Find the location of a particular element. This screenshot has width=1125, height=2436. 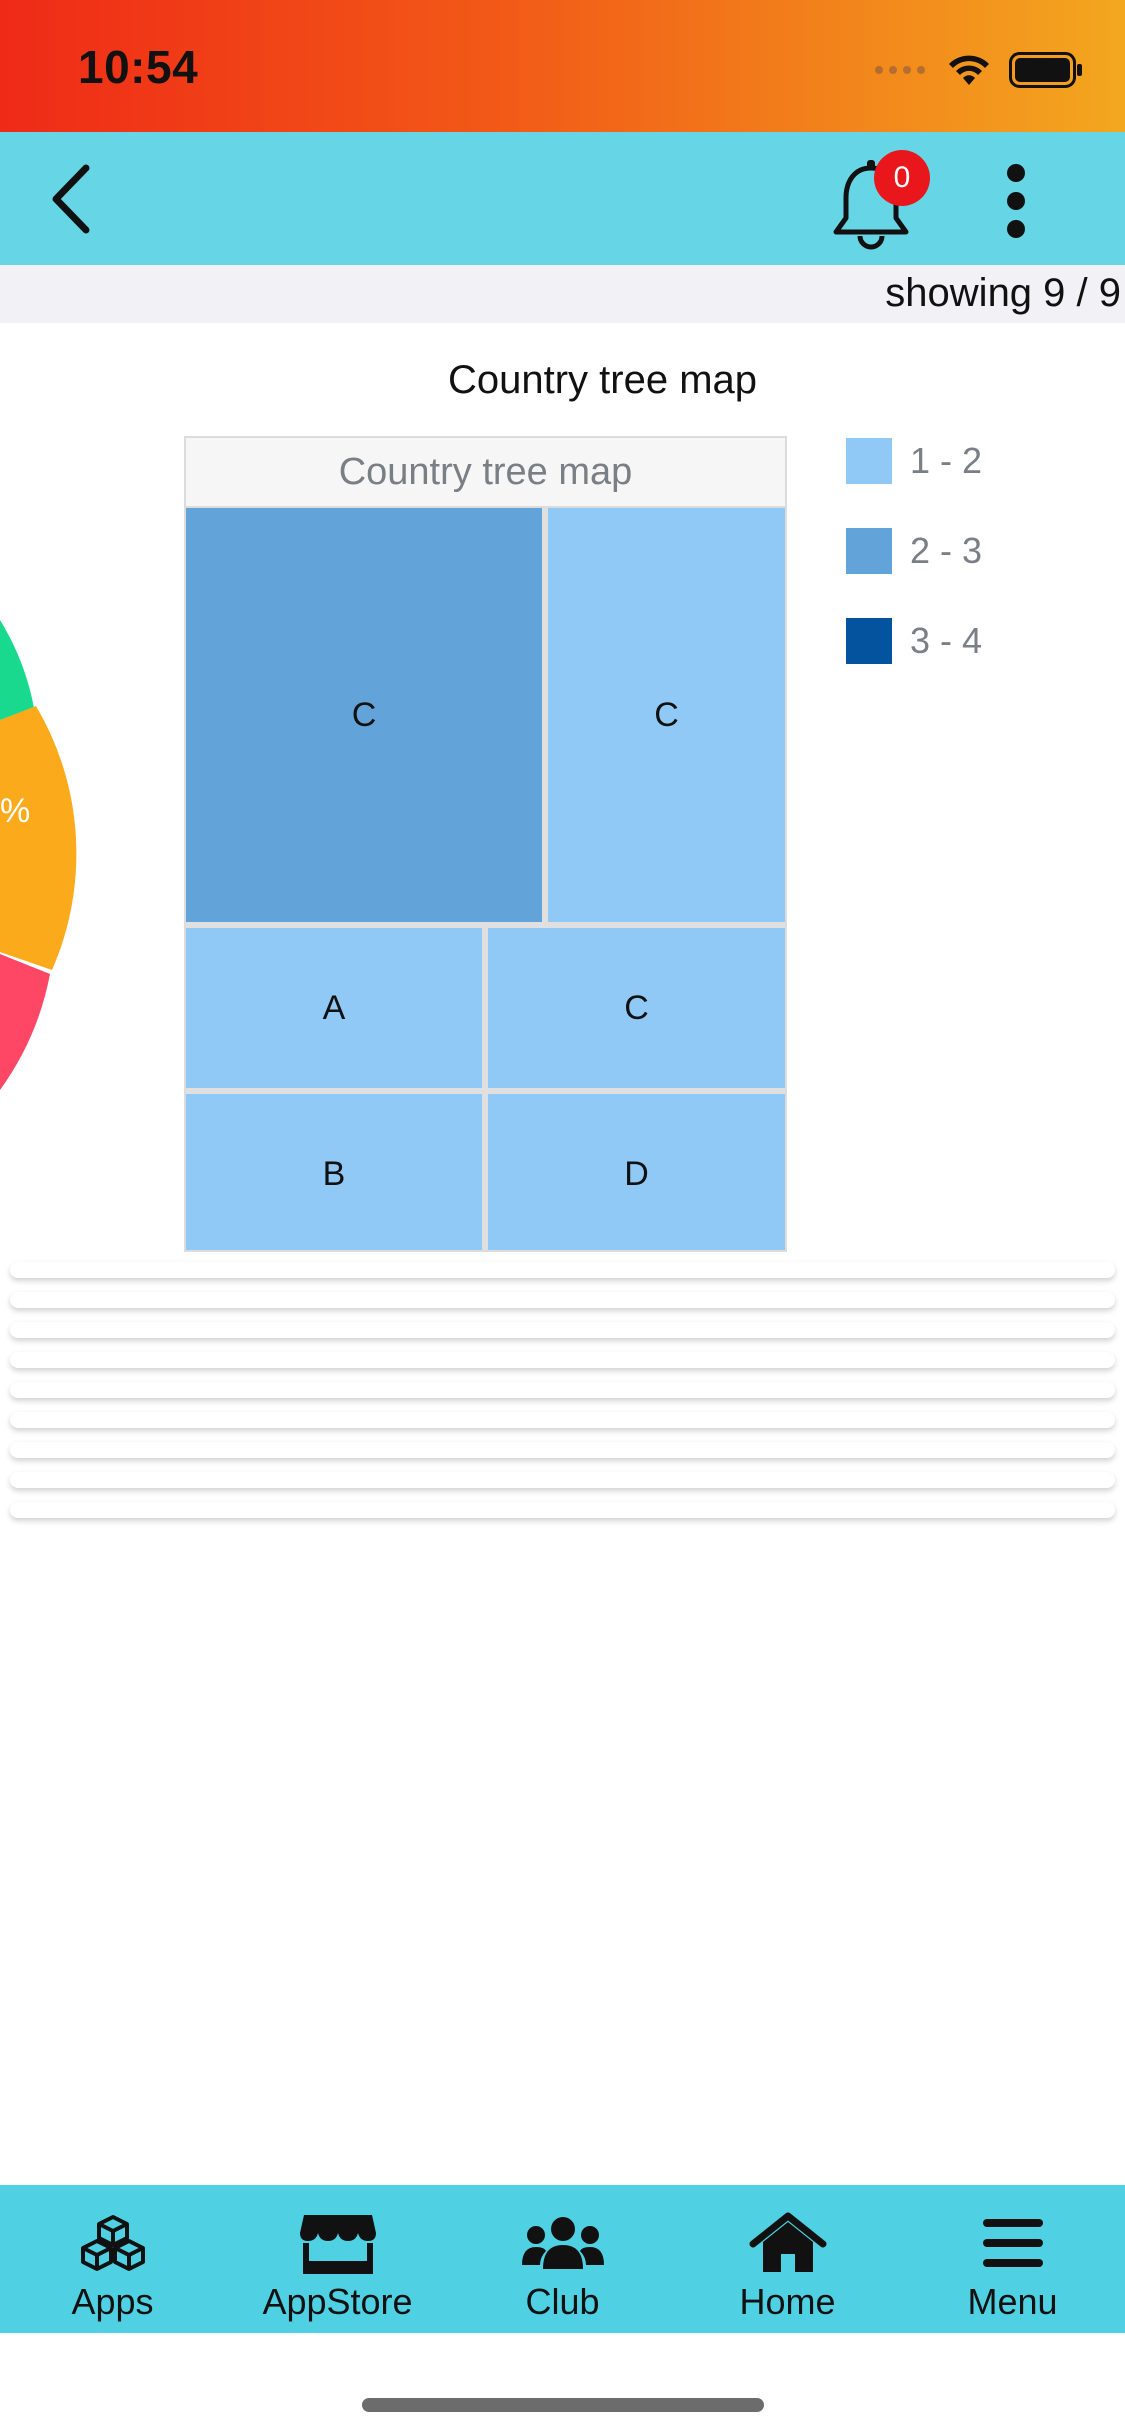

placeholder-list is located at coordinates (562, 1397).